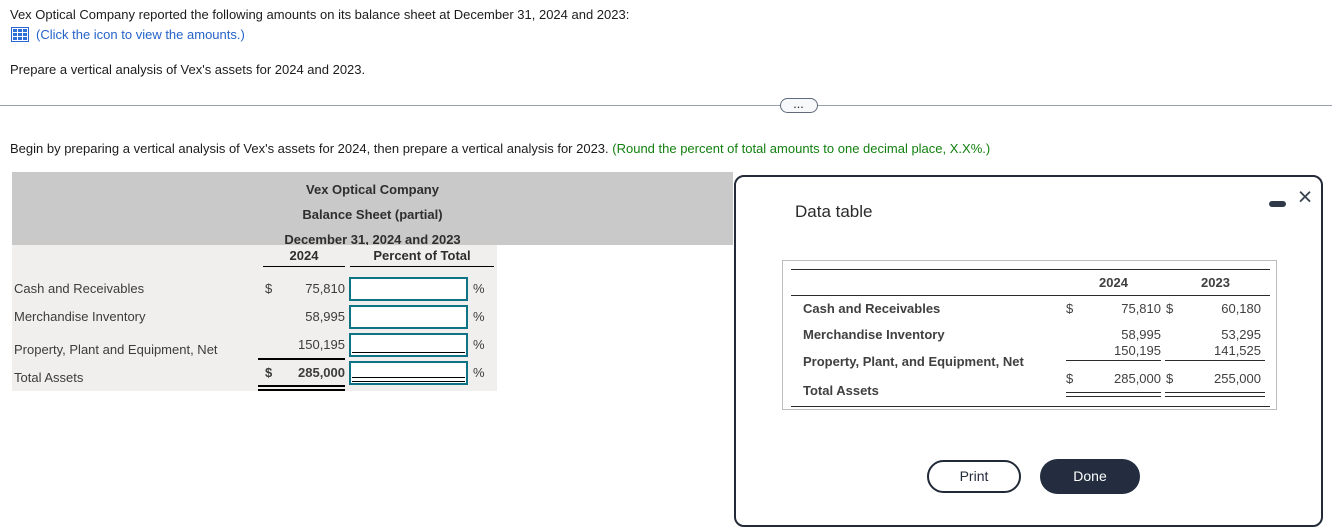 Image resolution: width=1332 pixels, height=531 pixels. Describe the element at coordinates (666, 105) in the screenshot. I see `section-divider` at that location.